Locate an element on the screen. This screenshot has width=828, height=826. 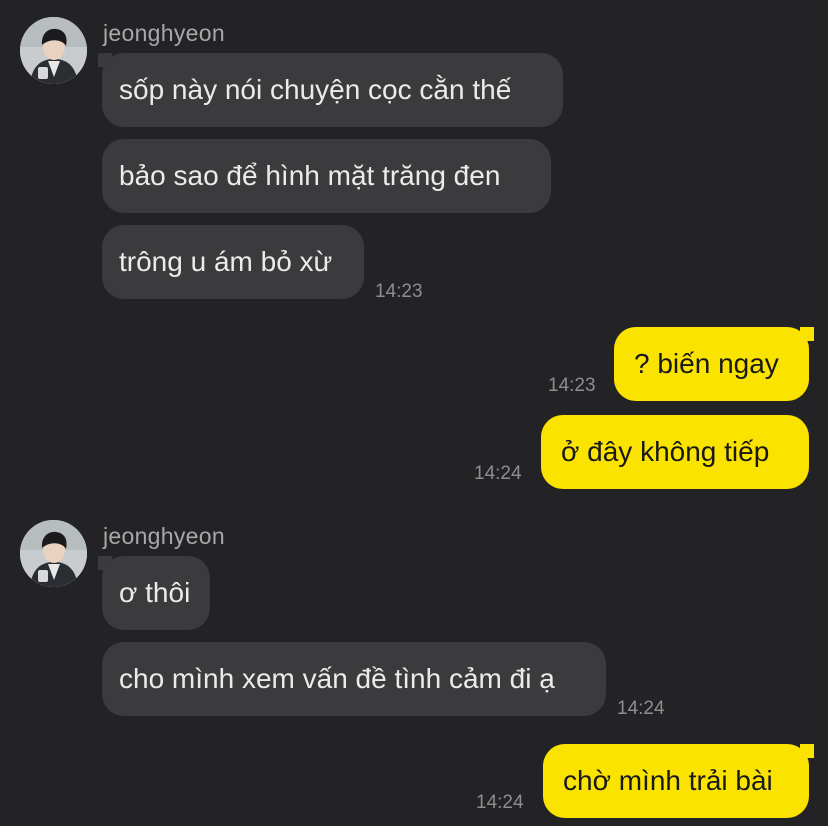
message-bubble-outgoing: chờ mình trải bài is located at coordinates (676, 781).